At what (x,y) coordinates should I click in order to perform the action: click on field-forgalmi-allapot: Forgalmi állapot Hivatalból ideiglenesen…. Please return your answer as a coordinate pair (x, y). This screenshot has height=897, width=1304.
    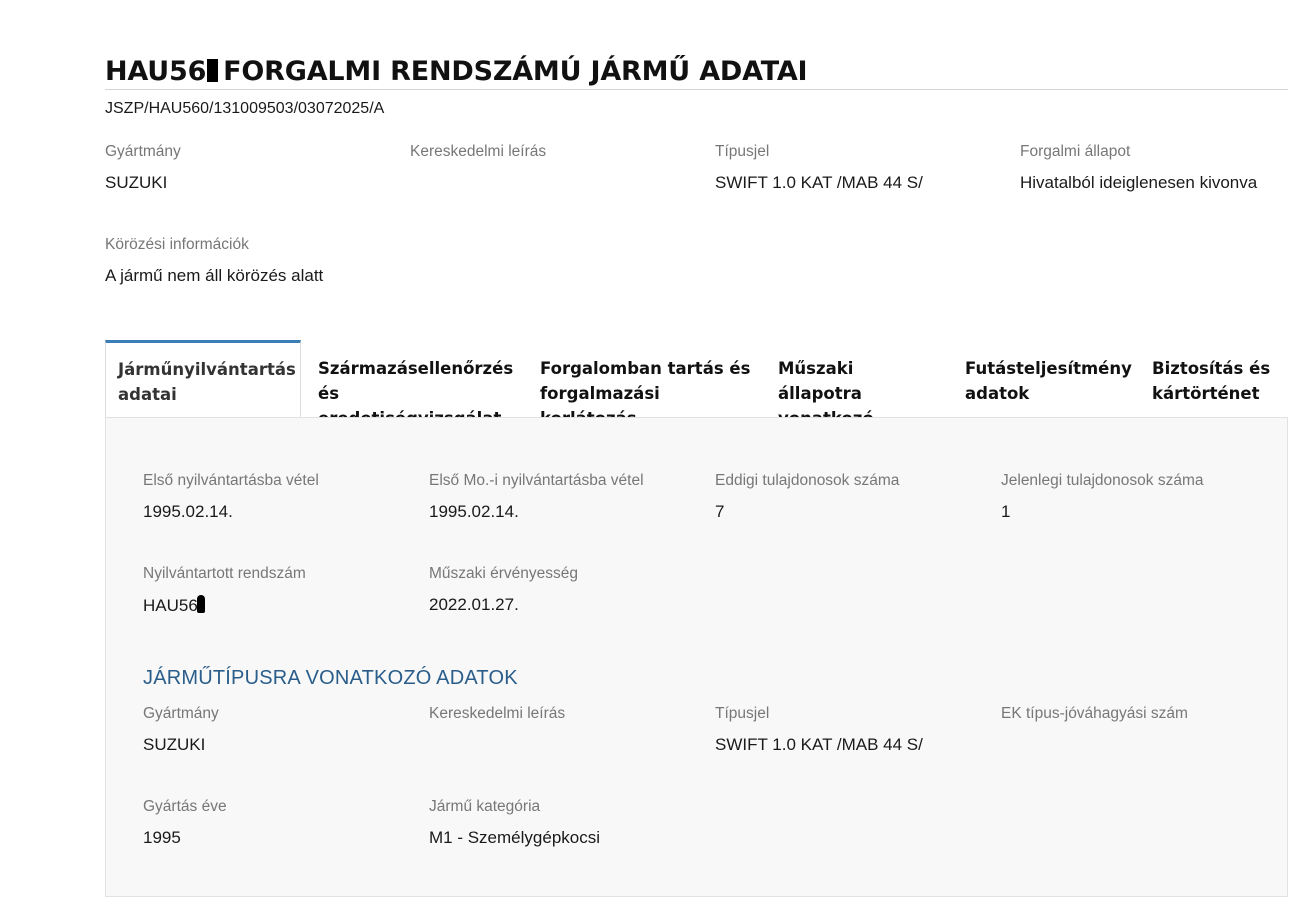
    Looking at the image, I should click on (1138, 168).